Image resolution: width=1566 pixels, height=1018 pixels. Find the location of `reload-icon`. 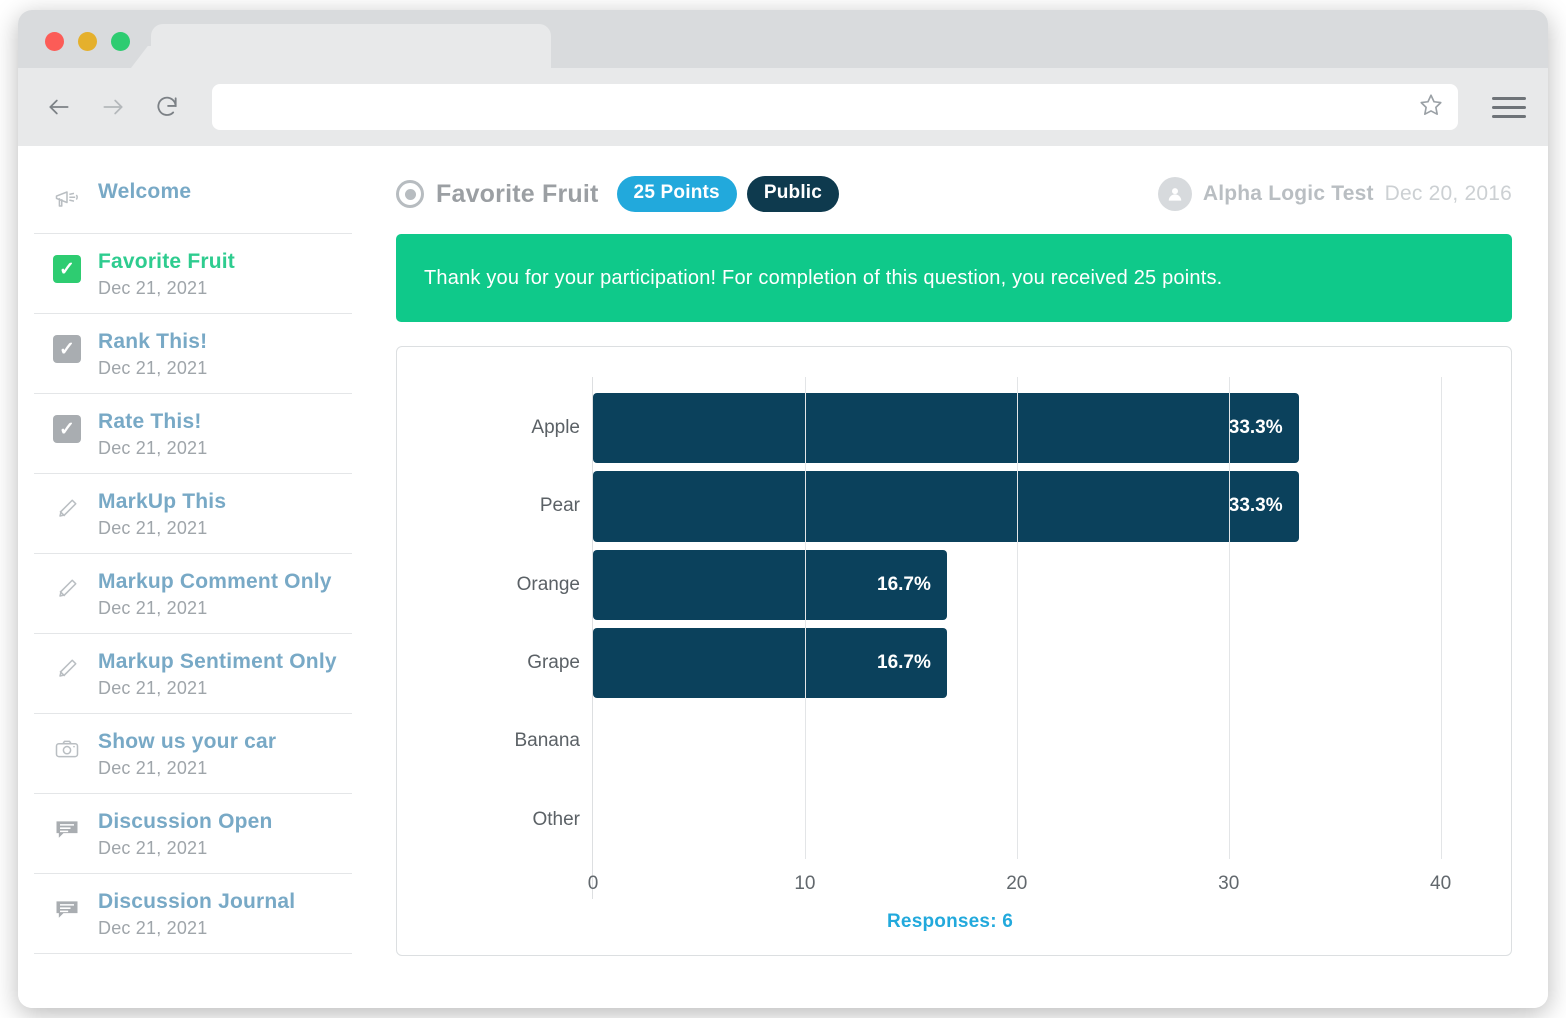

reload-icon is located at coordinates (167, 106).